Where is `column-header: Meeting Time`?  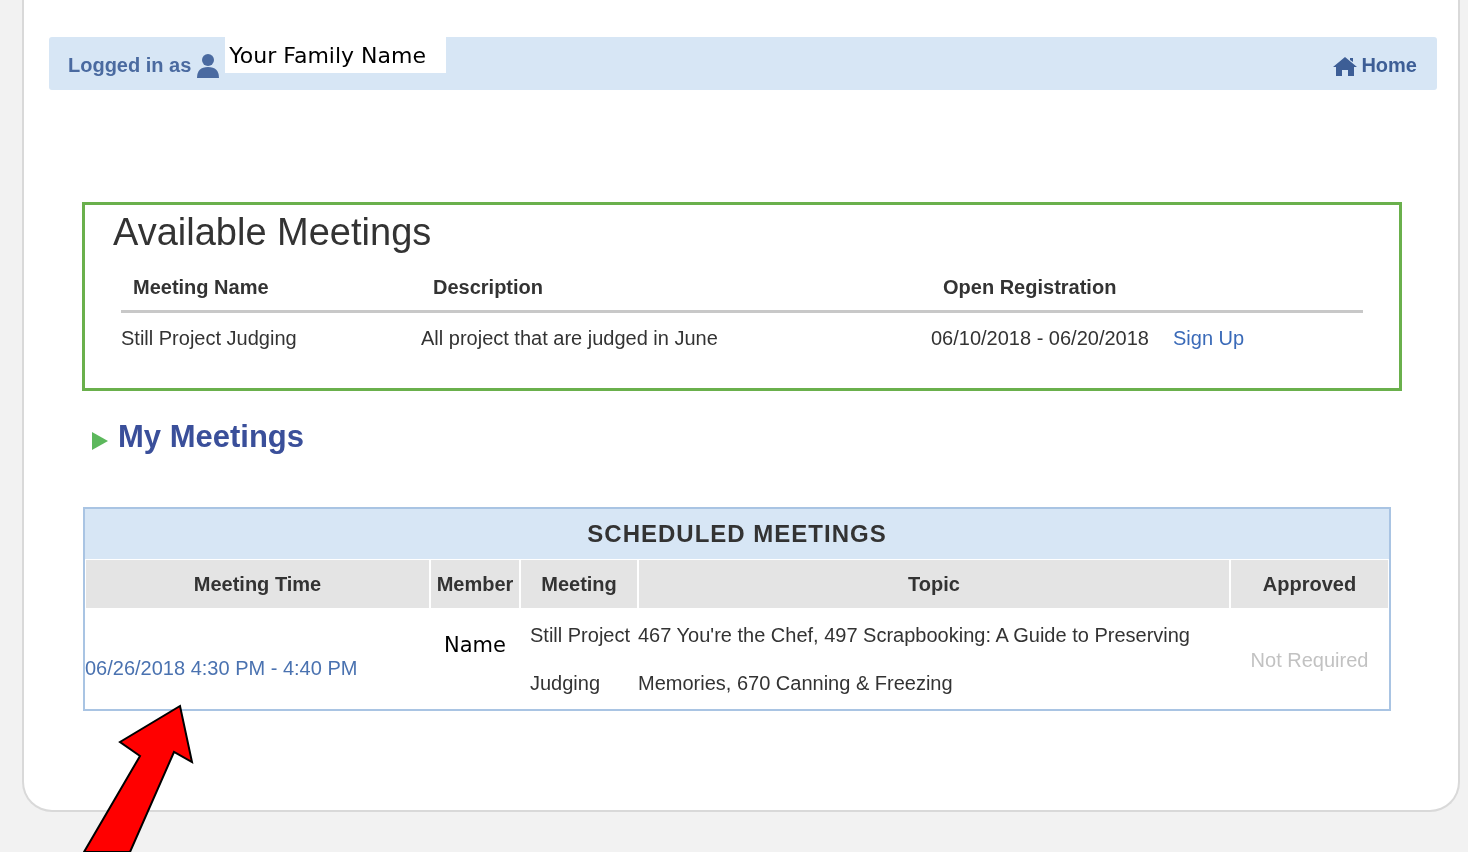 column-header: Meeting Time is located at coordinates (257, 584).